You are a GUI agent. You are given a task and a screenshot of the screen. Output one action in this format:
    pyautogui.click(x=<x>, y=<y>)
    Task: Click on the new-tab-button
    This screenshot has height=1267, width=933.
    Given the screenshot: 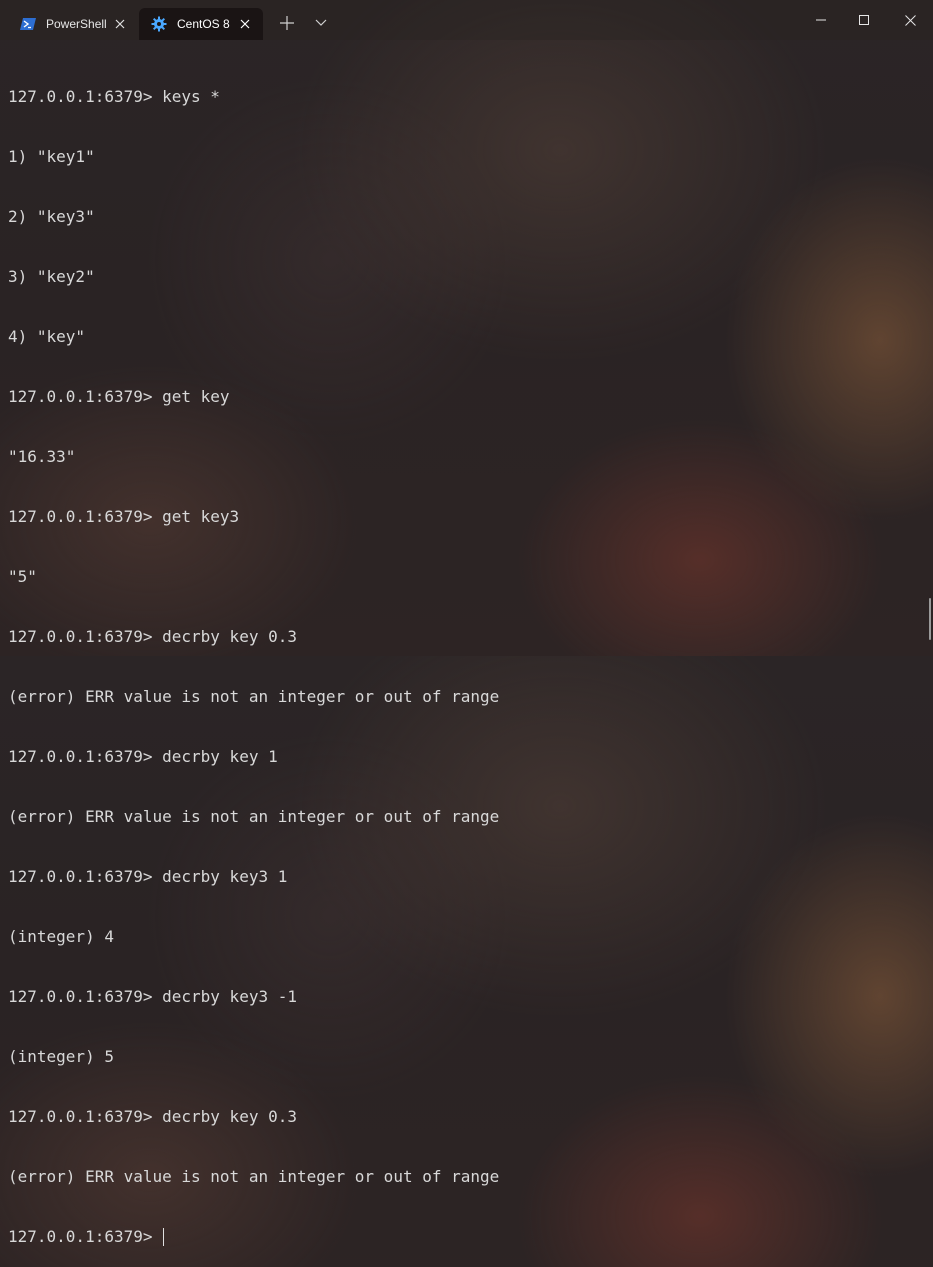 What is the action you would take?
    pyautogui.click(x=287, y=23)
    